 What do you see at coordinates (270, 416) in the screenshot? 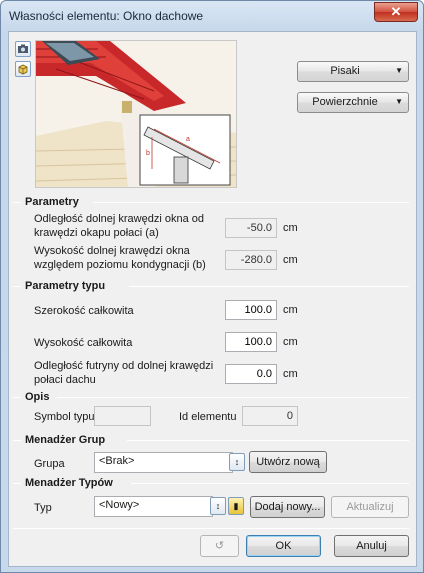
I see `id-field` at bounding box center [270, 416].